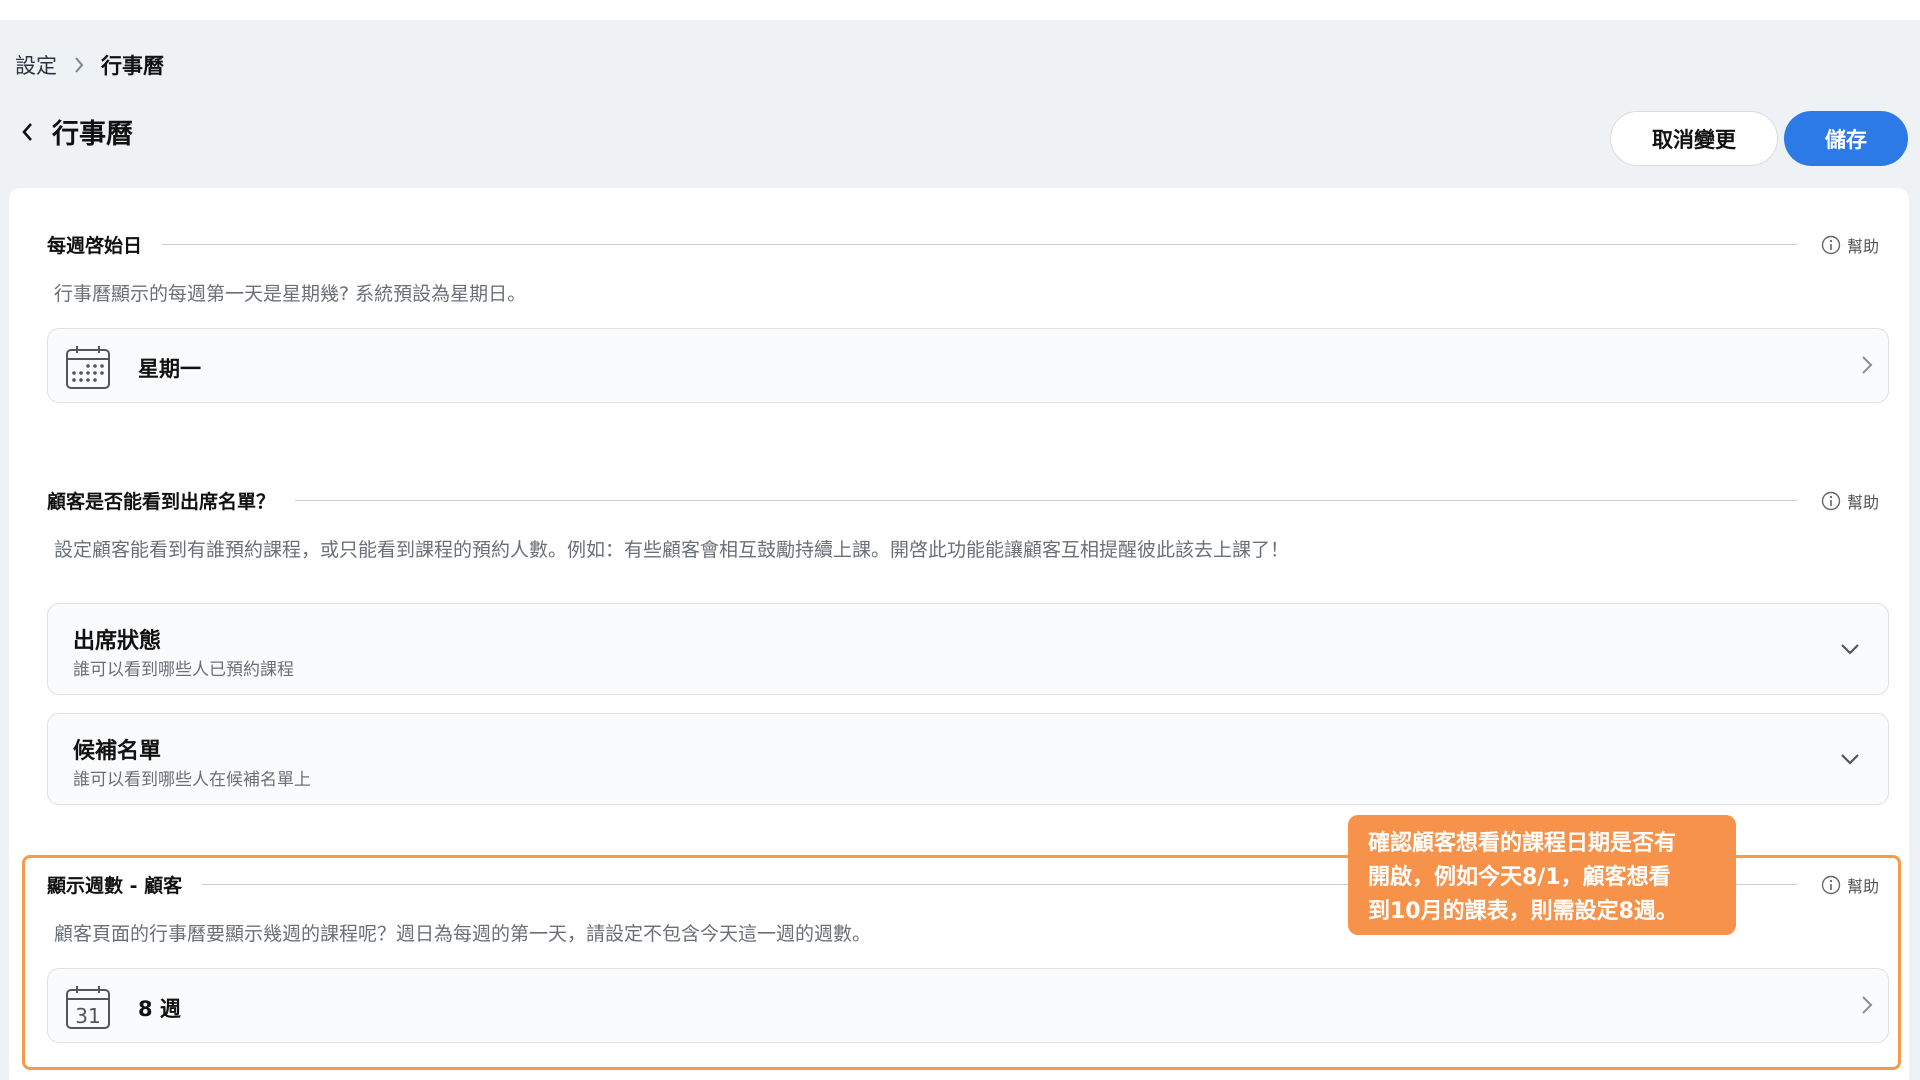 This screenshot has height=1080, width=1920. Describe the element at coordinates (1694, 138) in the screenshot. I see `cancel-changes-button: 取消變更` at that location.